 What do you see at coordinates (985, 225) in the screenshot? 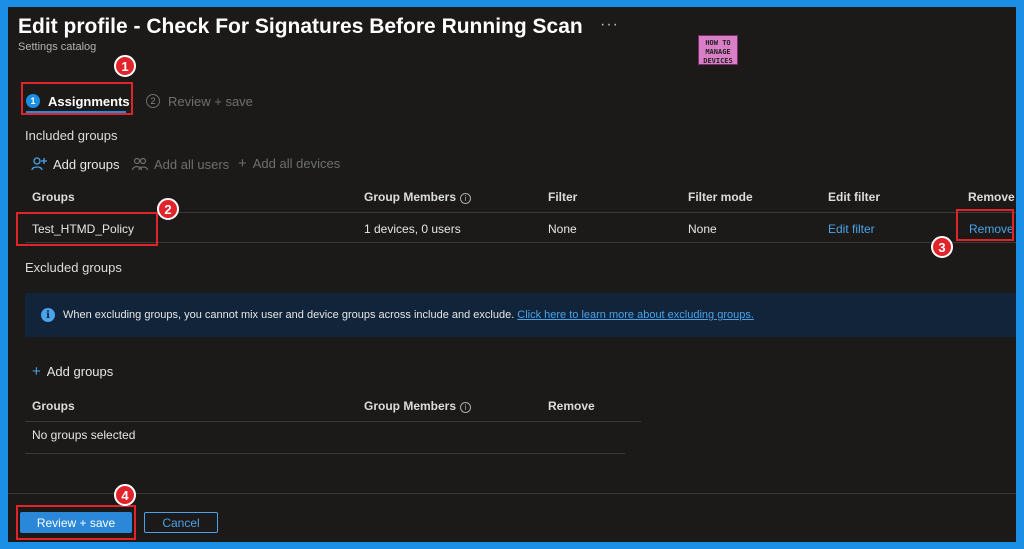
I see `highlight-remove-link` at bounding box center [985, 225].